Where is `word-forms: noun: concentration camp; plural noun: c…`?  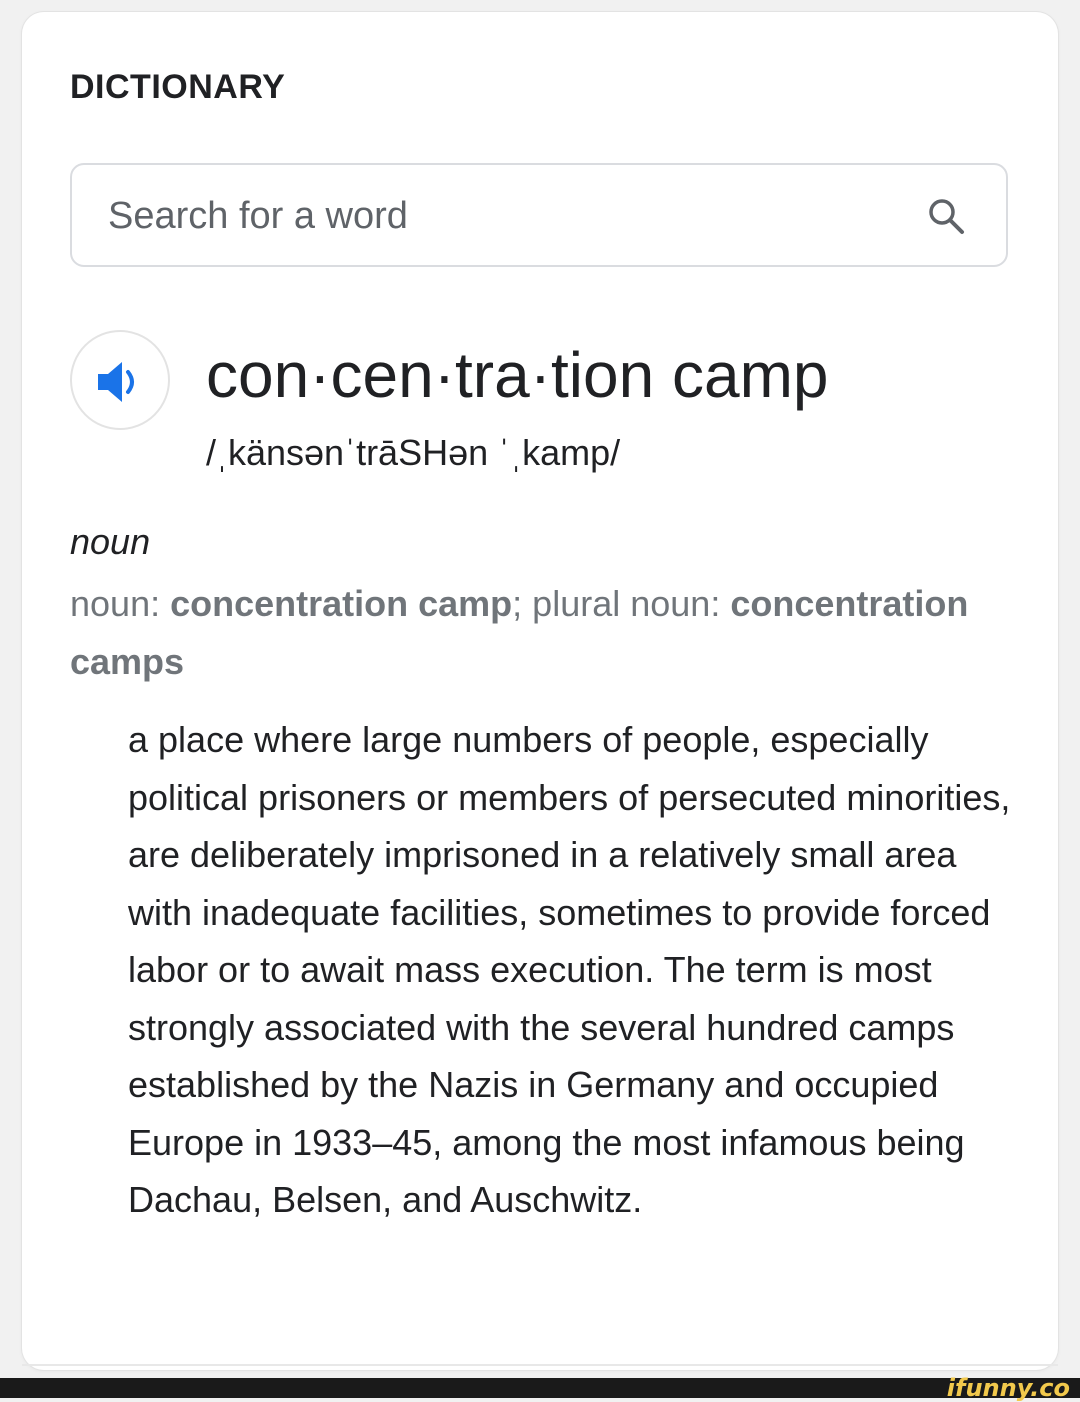 word-forms: noun: concentration camp; plural noun: c… is located at coordinates (520, 633).